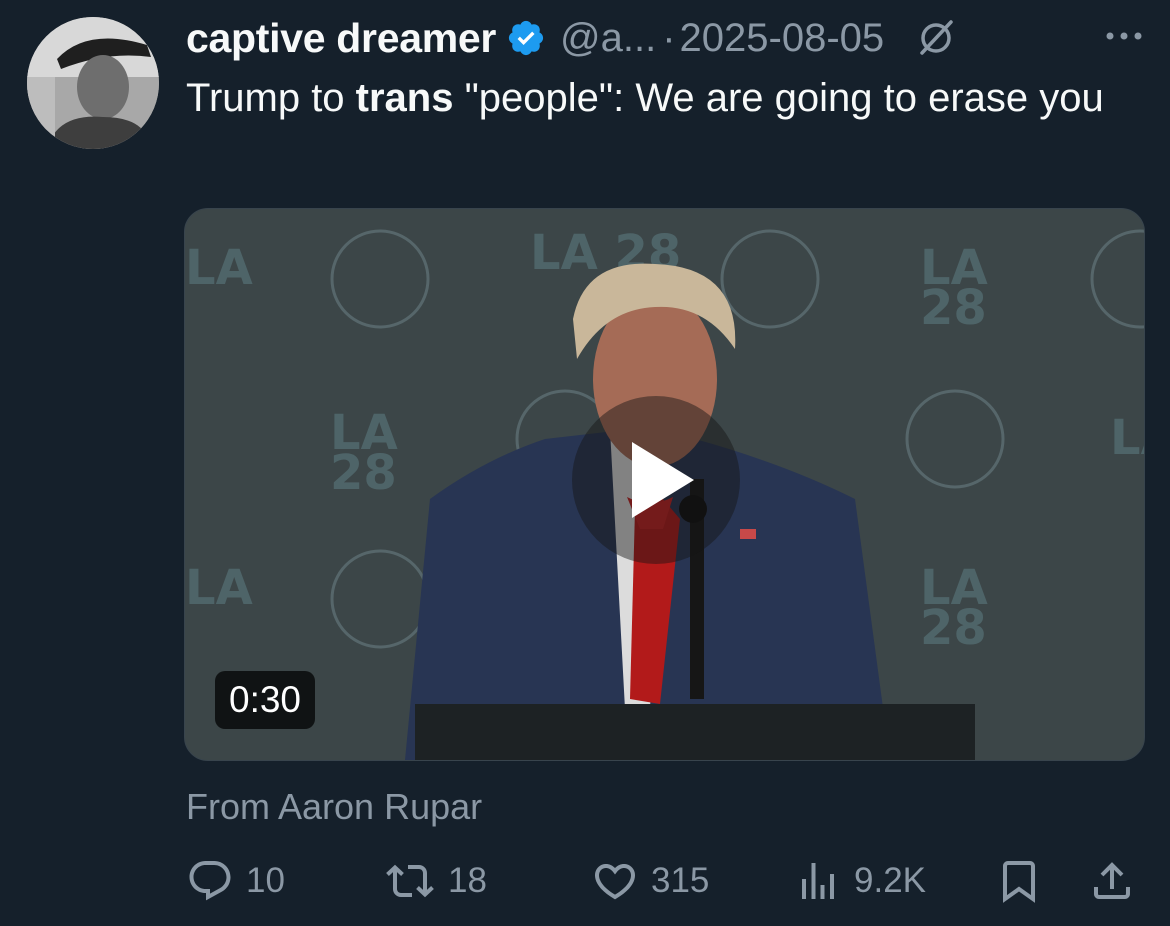 The image size is (1170, 926). I want to click on tweet-header: captive dreamer @a... · 2025-08-05, so click(666, 38).